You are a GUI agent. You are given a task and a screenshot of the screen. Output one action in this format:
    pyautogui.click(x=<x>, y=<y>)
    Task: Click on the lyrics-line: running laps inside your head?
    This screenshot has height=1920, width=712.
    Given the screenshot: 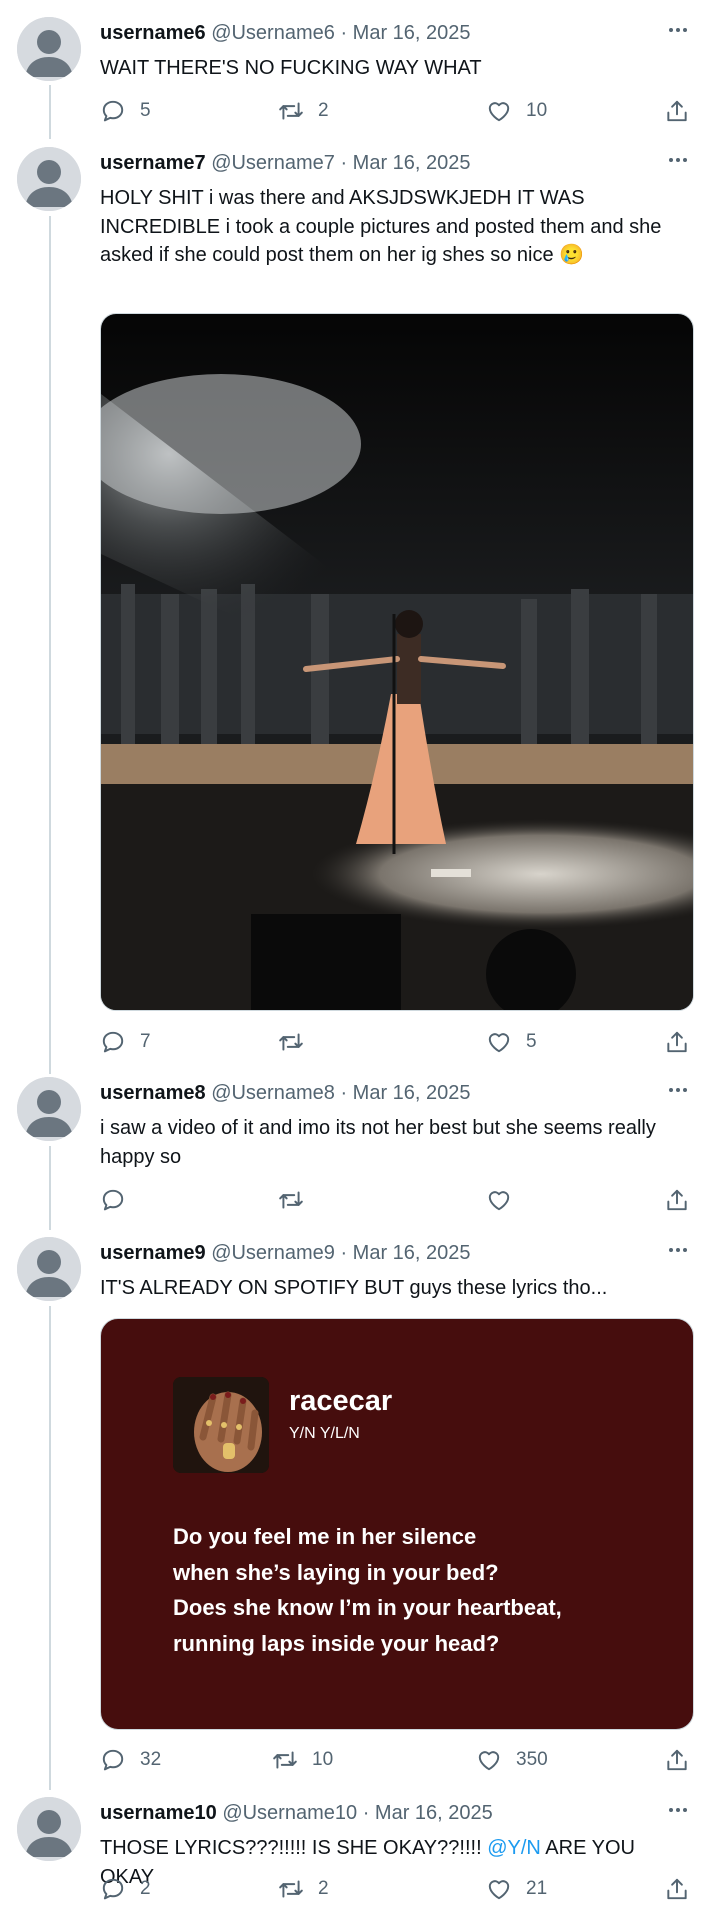 What is the action you would take?
    pyautogui.click(x=336, y=1643)
    